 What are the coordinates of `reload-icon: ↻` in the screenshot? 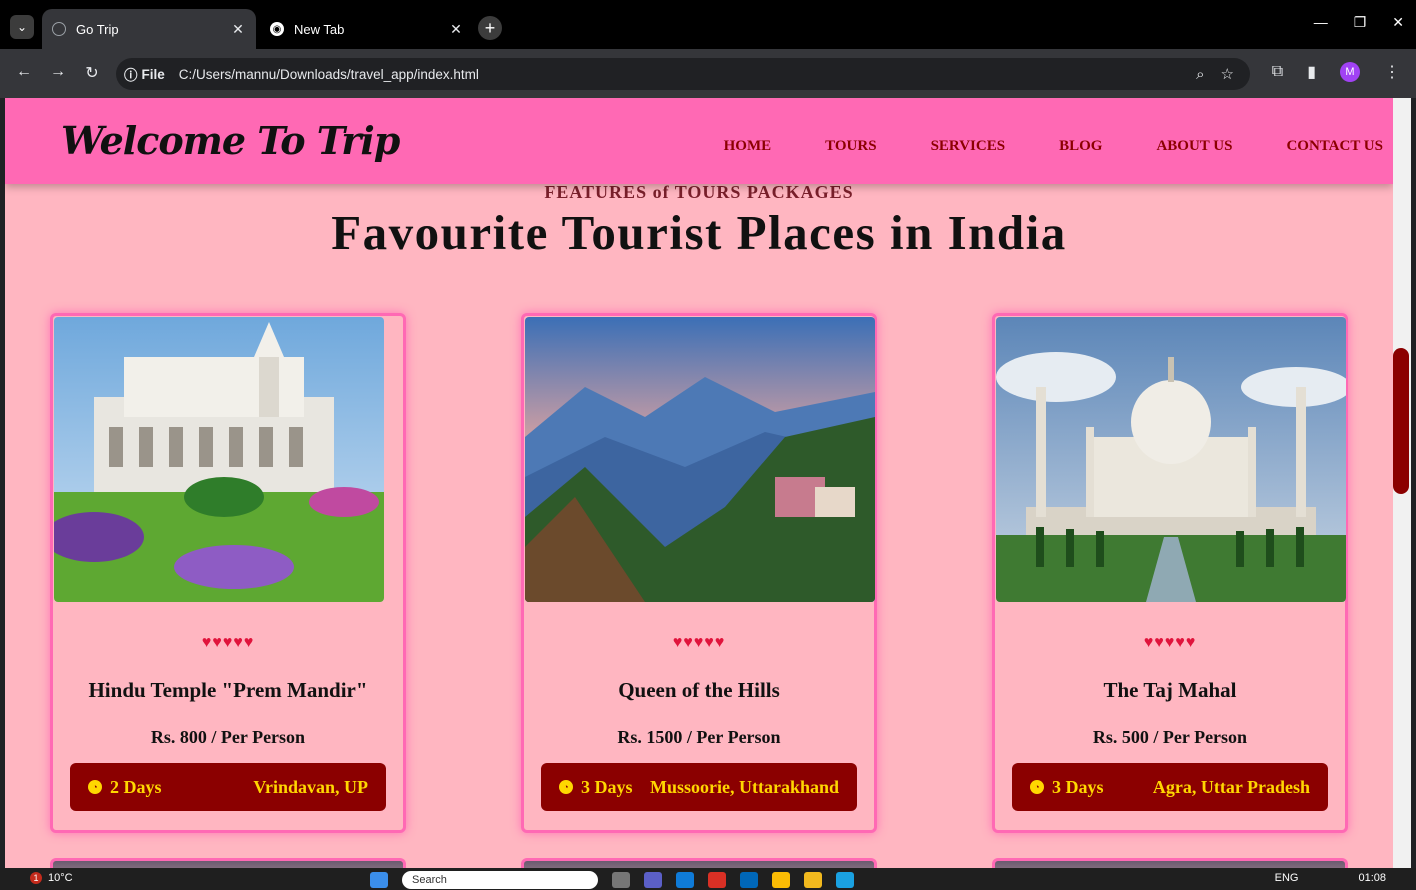 It's located at (92, 73).